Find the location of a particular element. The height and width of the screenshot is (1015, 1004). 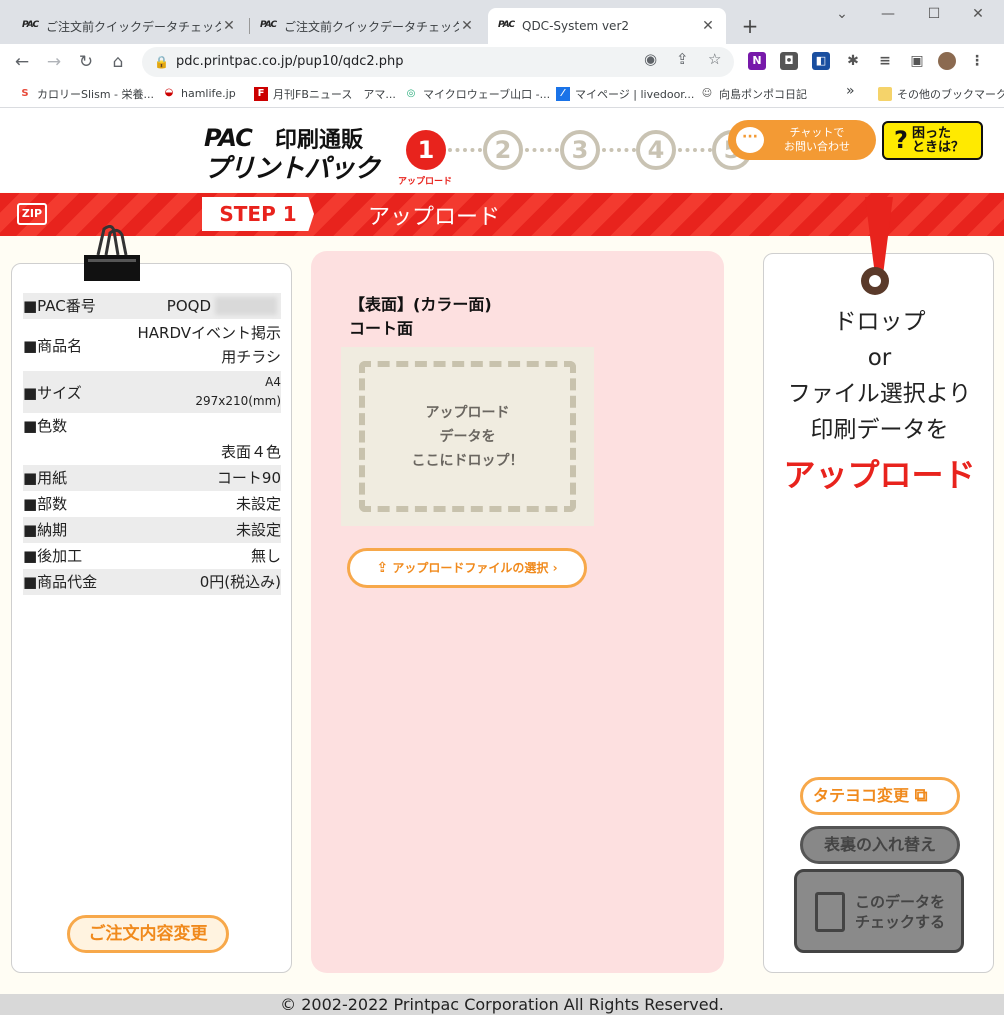

pin-icon is located at coordinates (877, 246).